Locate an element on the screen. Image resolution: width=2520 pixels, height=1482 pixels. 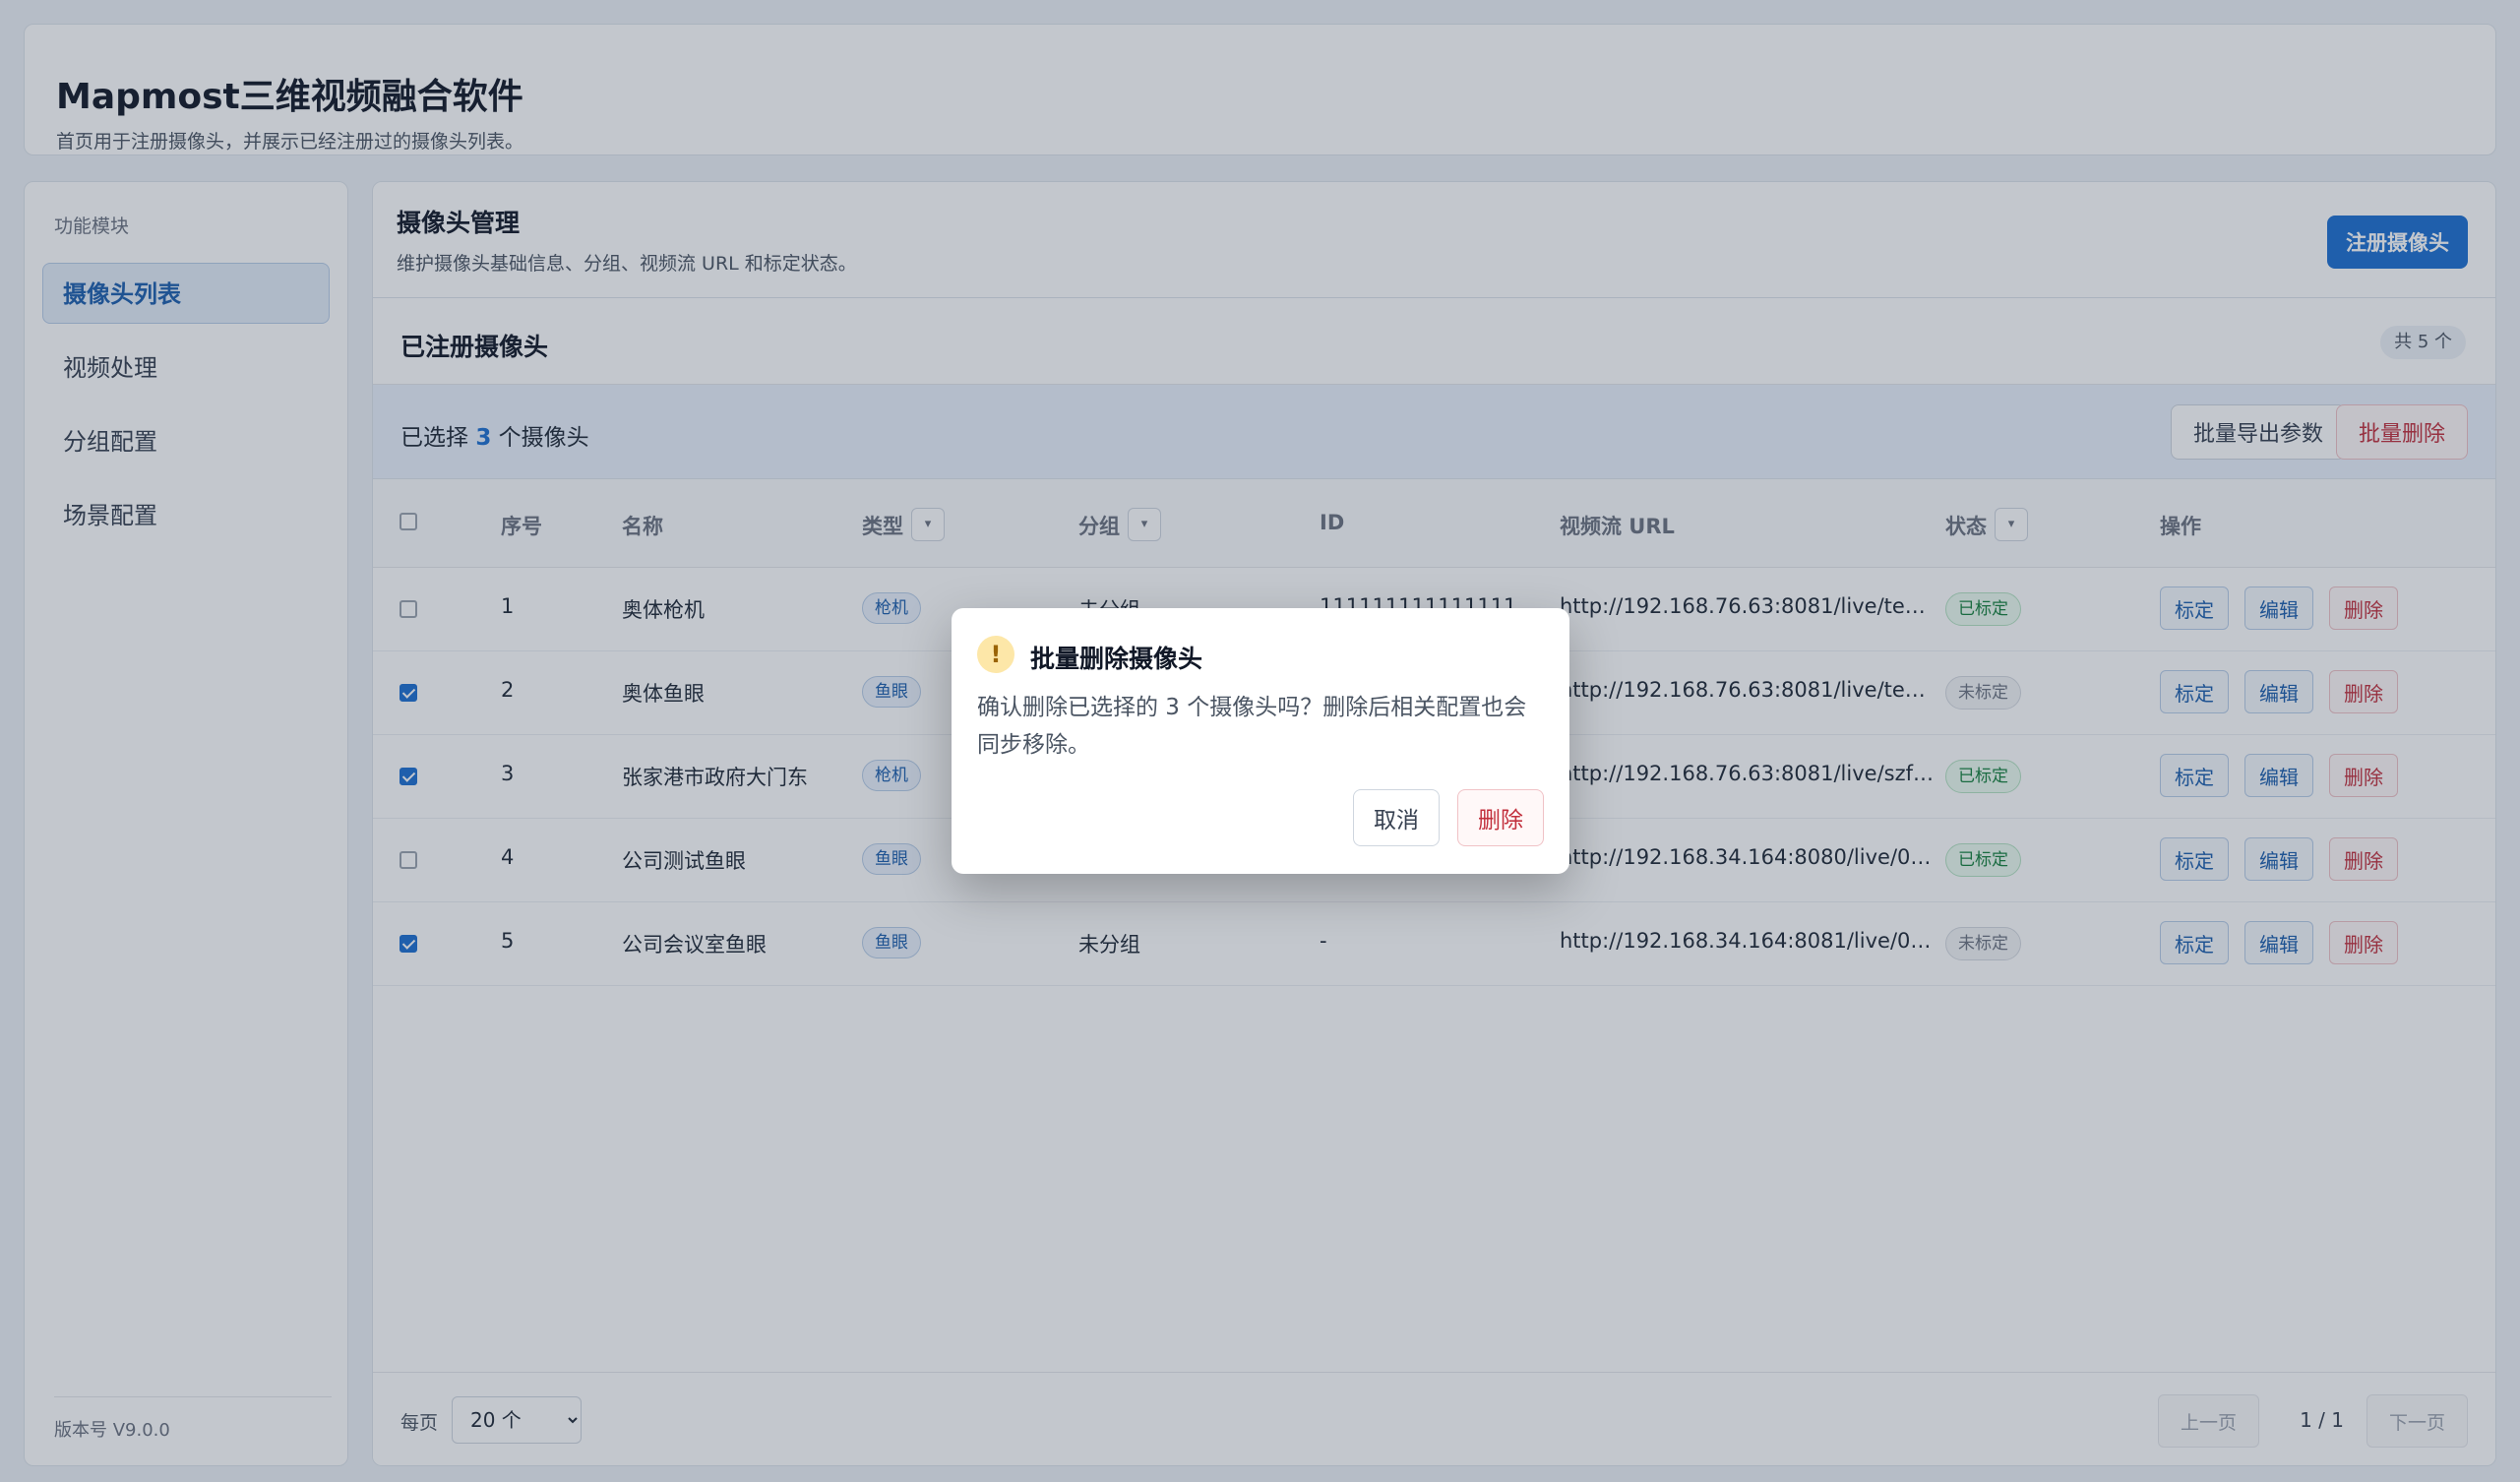
dialog-confirm-delete-button: 删除 is located at coordinates (1500, 817).